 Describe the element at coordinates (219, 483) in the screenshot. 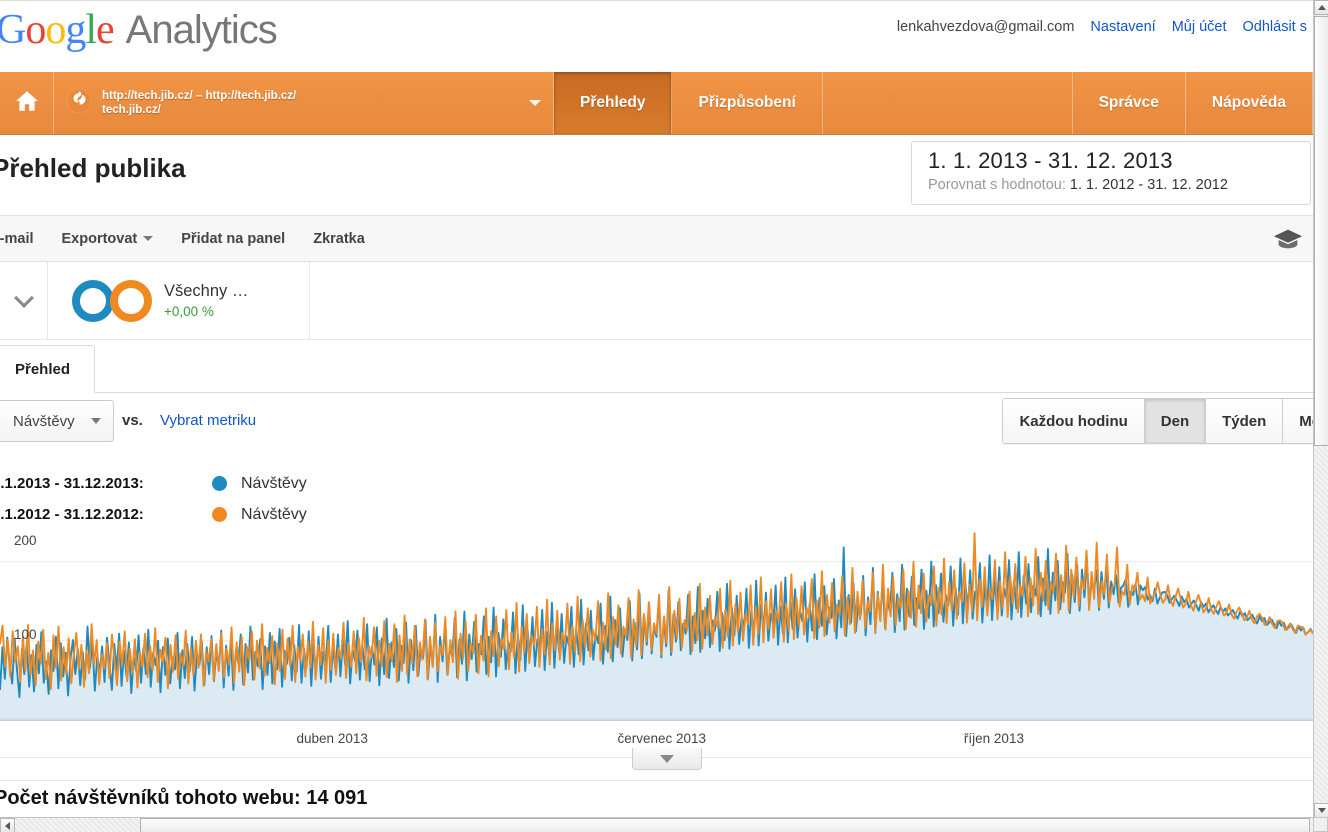

I see `legend-dot-primary` at that location.